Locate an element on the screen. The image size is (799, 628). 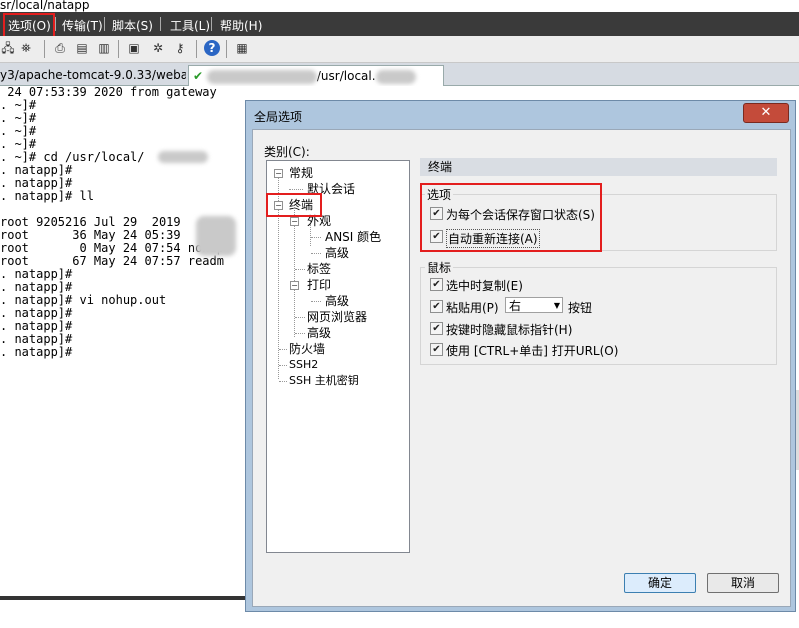
tree-item-web-browser: 网页浏览器 is located at coordinates (337, 317).